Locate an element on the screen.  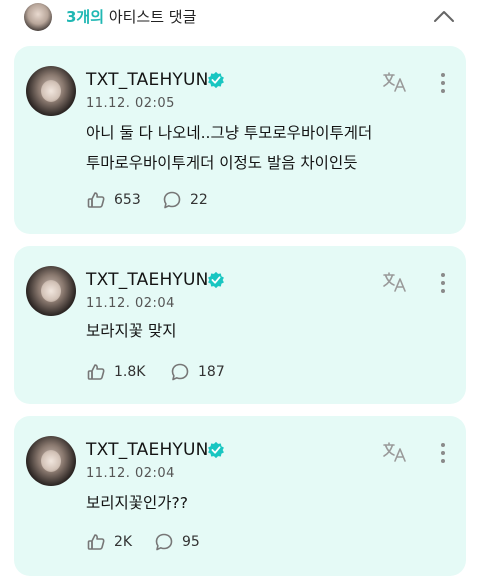
comment-count: 3개의 is located at coordinates (85, 17).